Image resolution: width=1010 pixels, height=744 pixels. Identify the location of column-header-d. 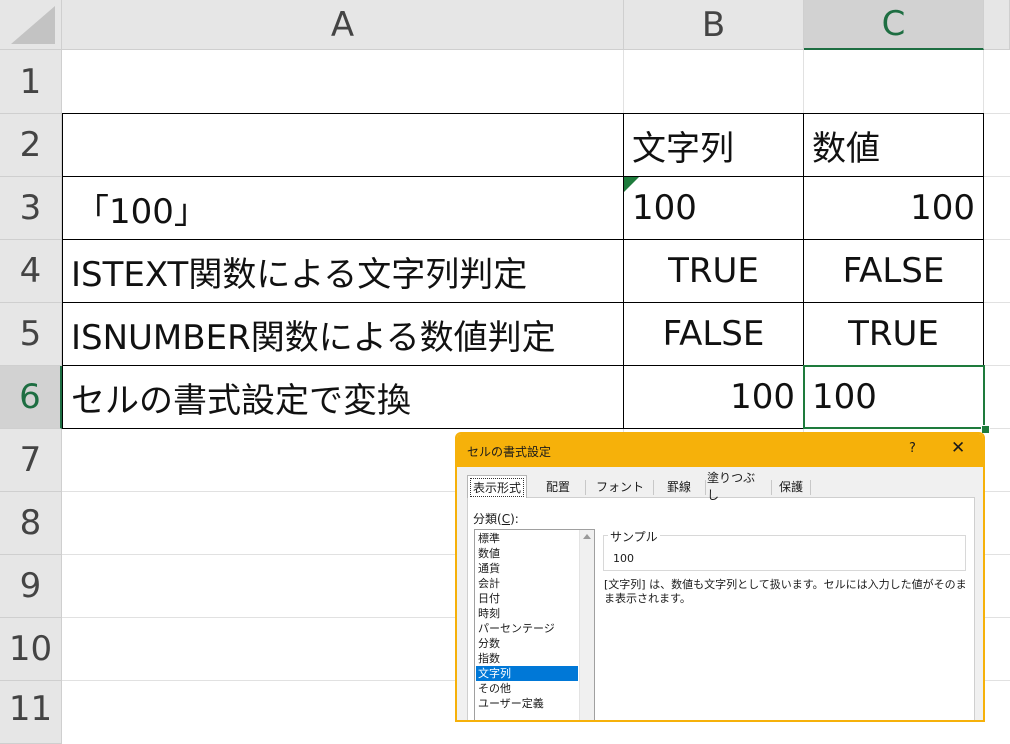
(997, 25).